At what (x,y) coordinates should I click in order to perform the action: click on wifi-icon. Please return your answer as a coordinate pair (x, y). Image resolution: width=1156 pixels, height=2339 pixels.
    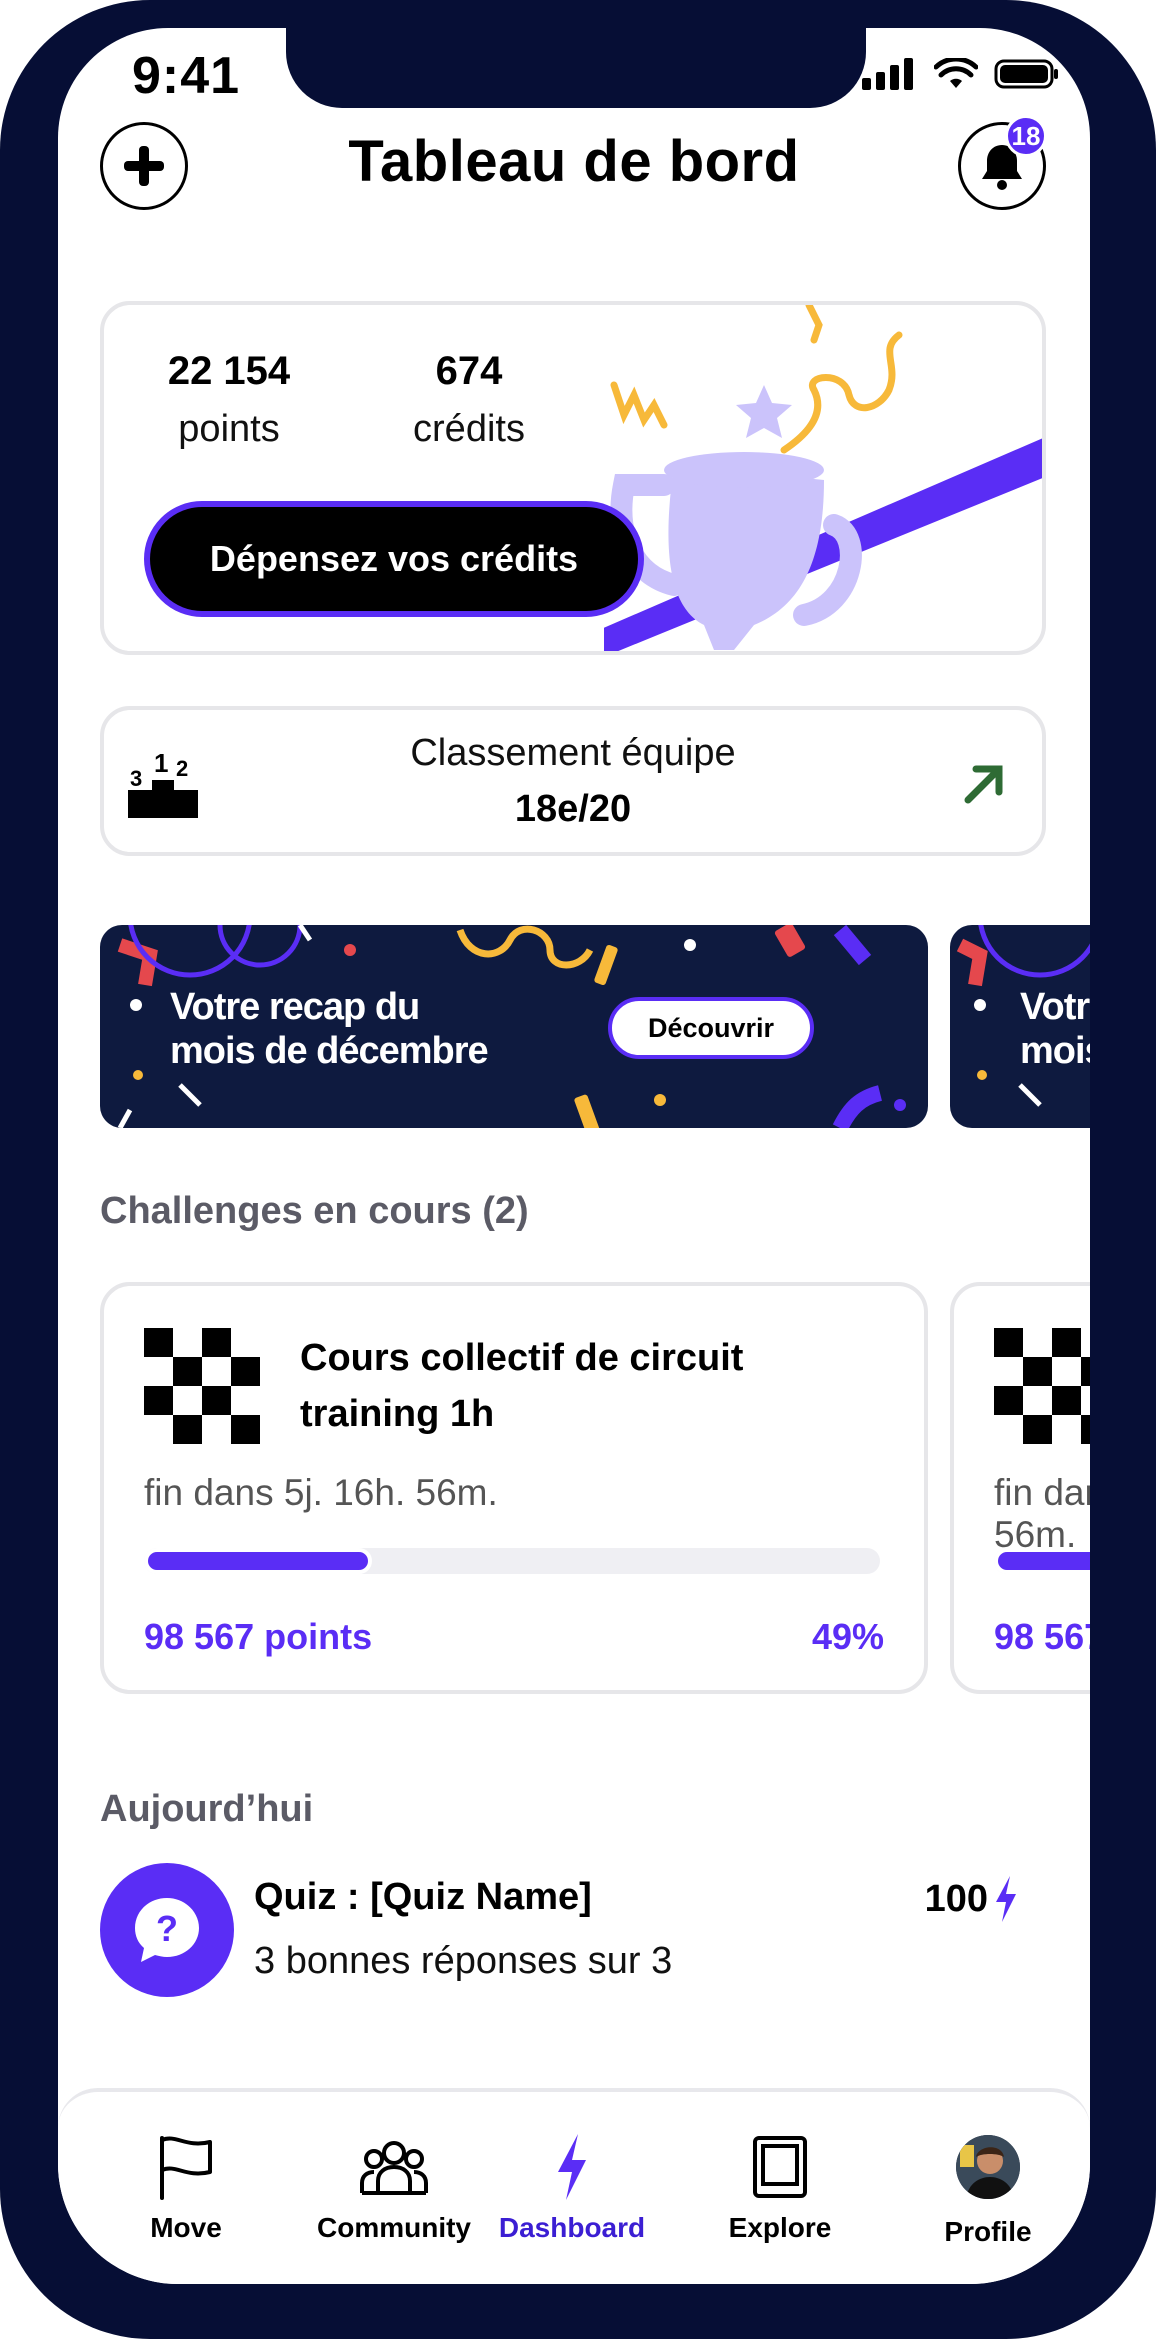
    Looking at the image, I should click on (956, 73).